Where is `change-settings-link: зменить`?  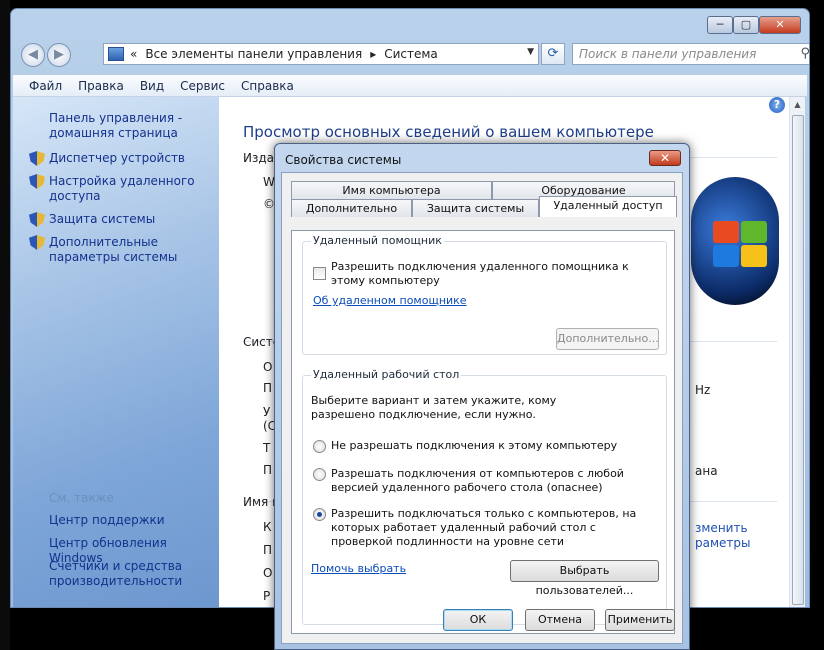
change-settings-link: зменить is located at coordinates (721, 528).